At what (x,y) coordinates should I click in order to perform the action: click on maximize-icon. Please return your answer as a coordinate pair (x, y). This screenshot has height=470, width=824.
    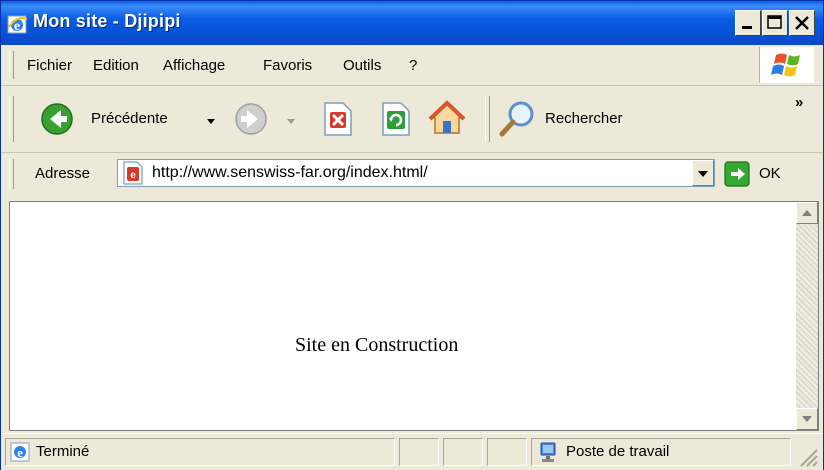
    Looking at the image, I should click on (774, 22).